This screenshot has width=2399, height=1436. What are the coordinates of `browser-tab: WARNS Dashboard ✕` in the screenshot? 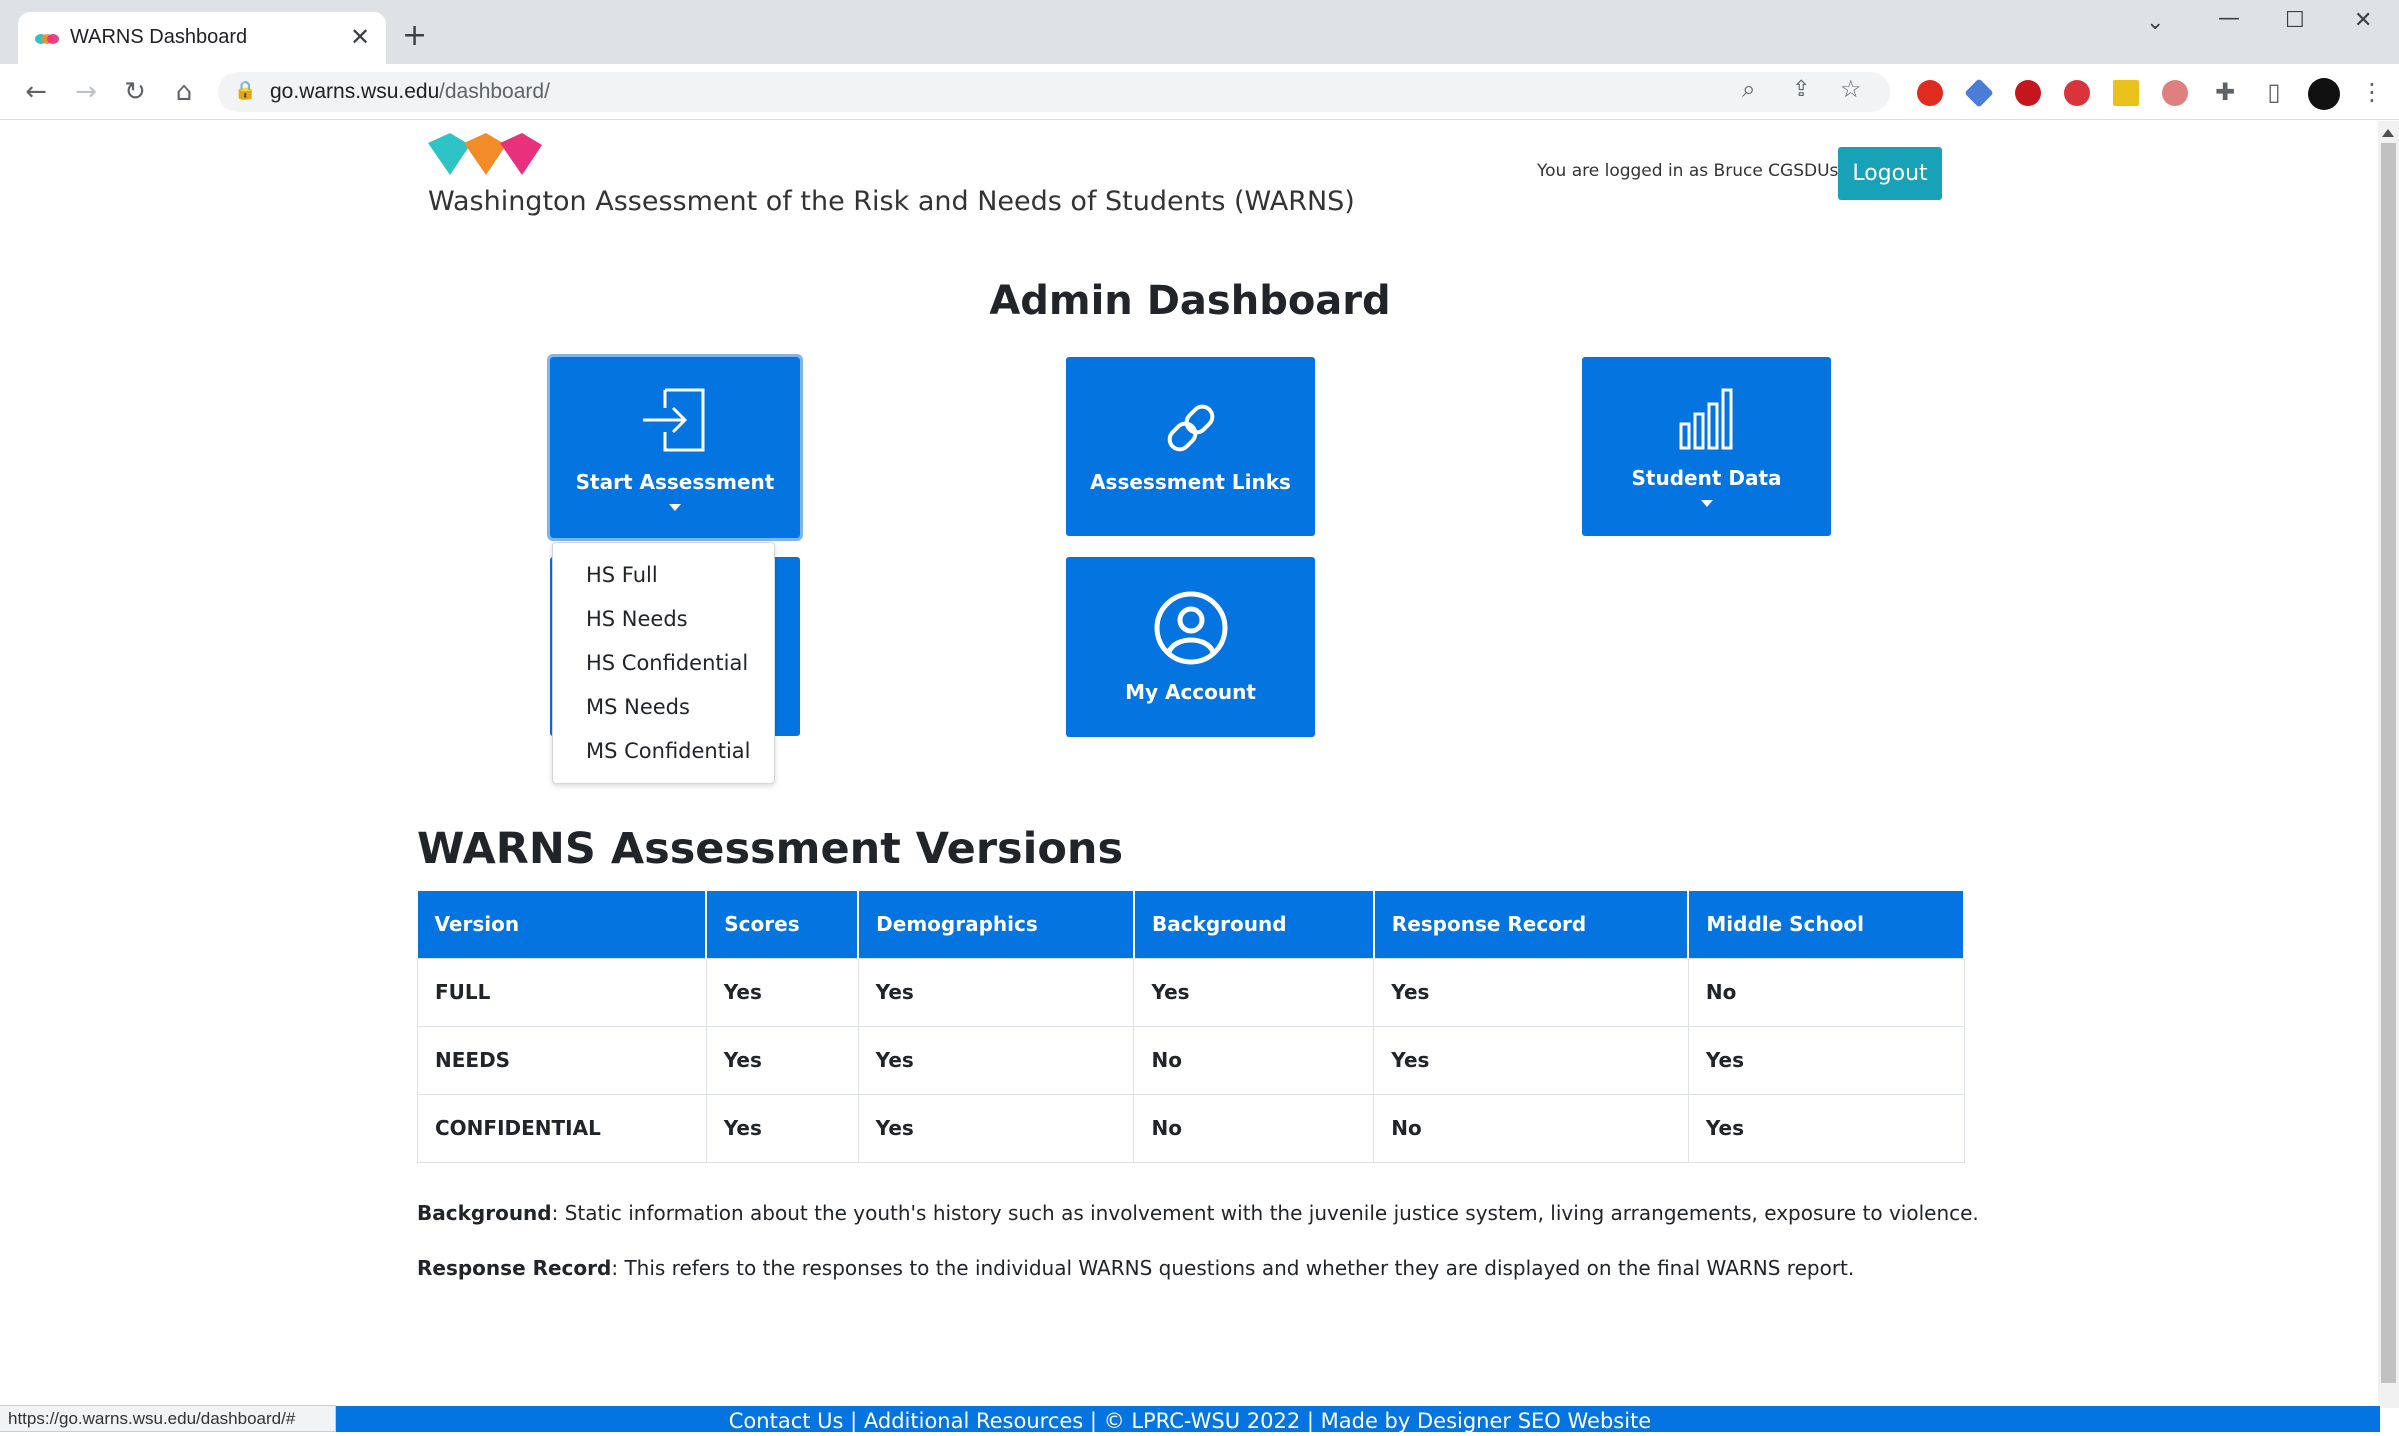 It's located at (202, 38).